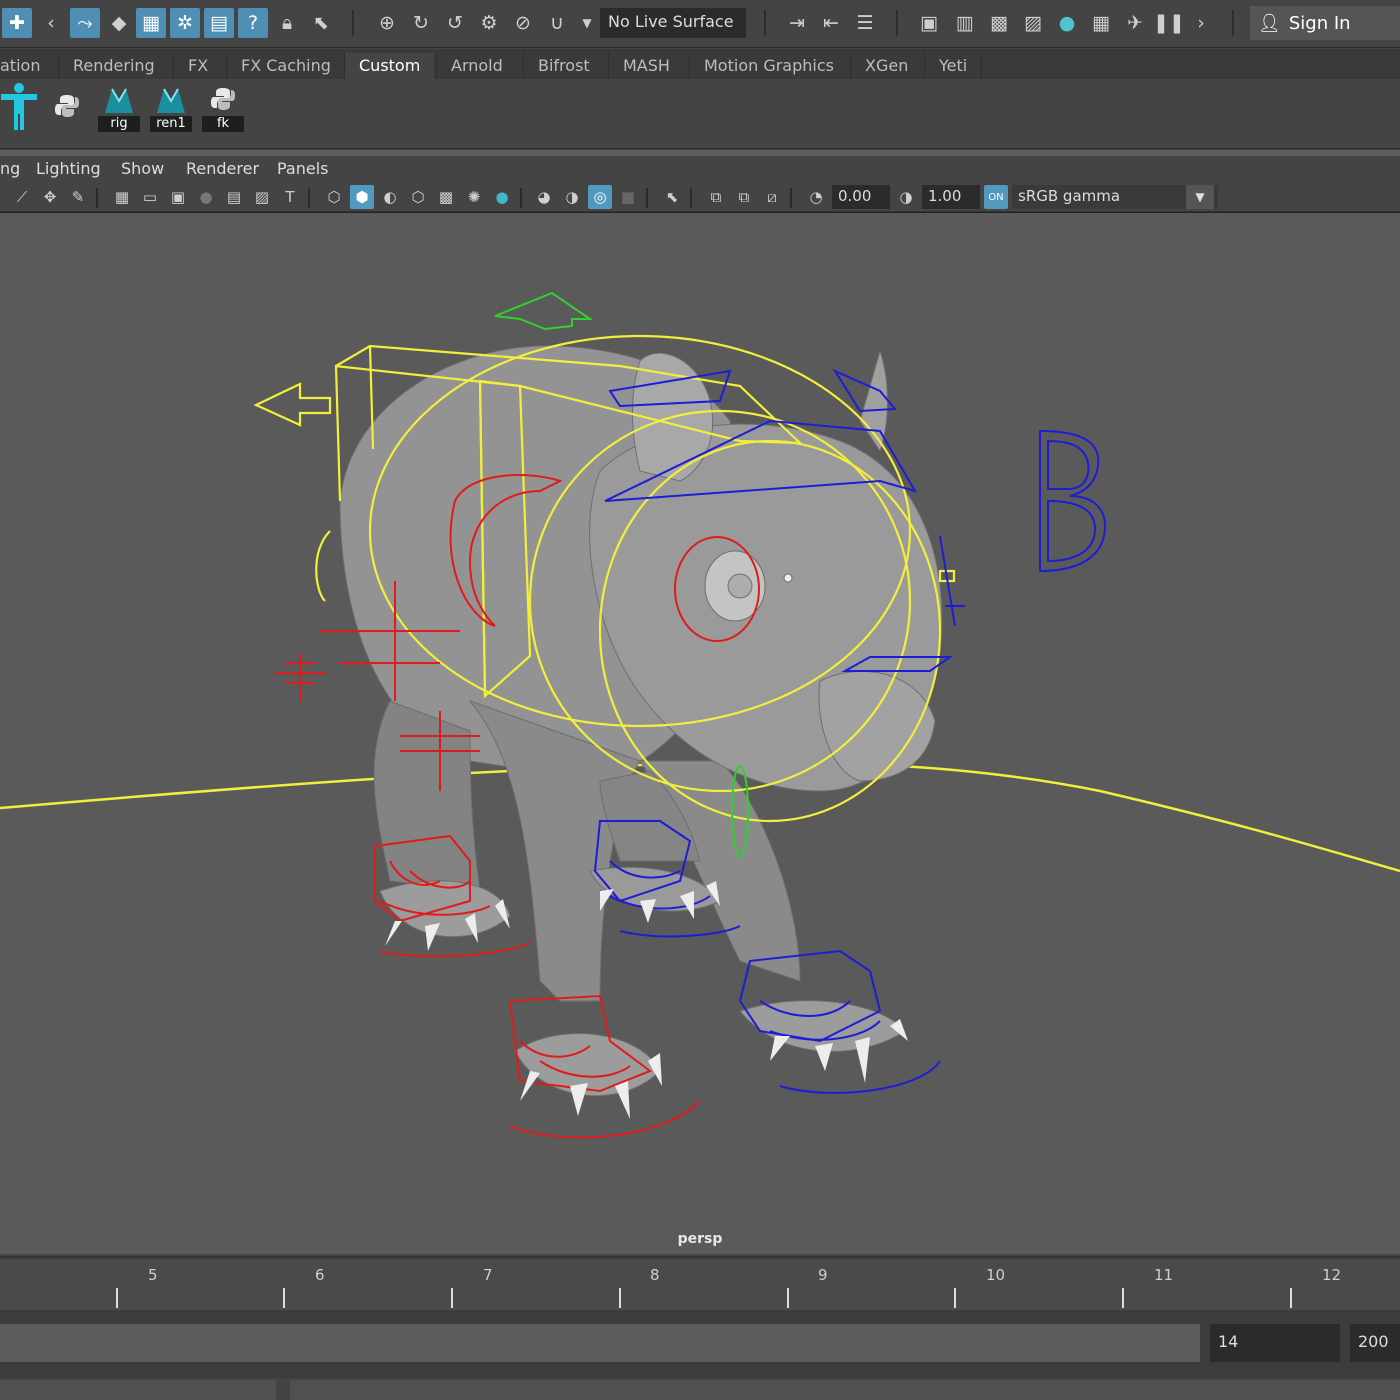 The image size is (1400, 1400). Describe the element at coordinates (222, 168) in the screenshot. I see `menu-renderer: Renderer` at that location.